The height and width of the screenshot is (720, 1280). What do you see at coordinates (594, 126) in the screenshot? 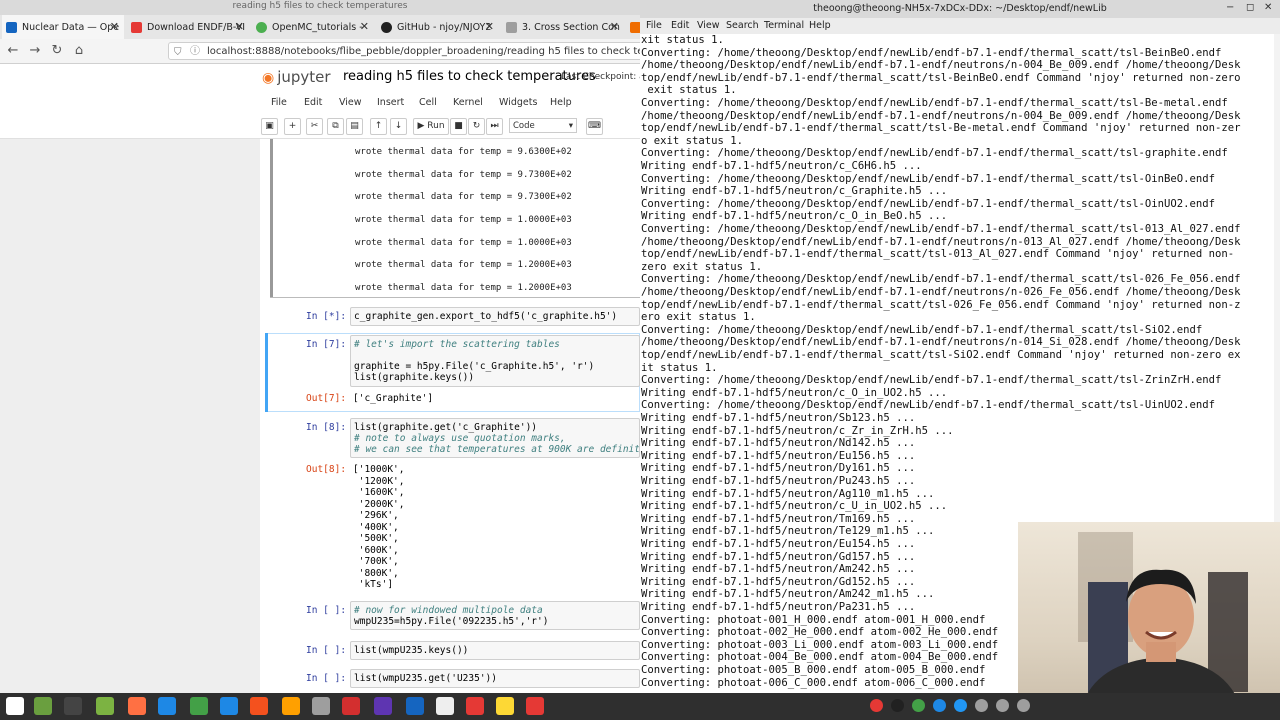
I see `keyboard-icon: ⌨` at bounding box center [594, 126].